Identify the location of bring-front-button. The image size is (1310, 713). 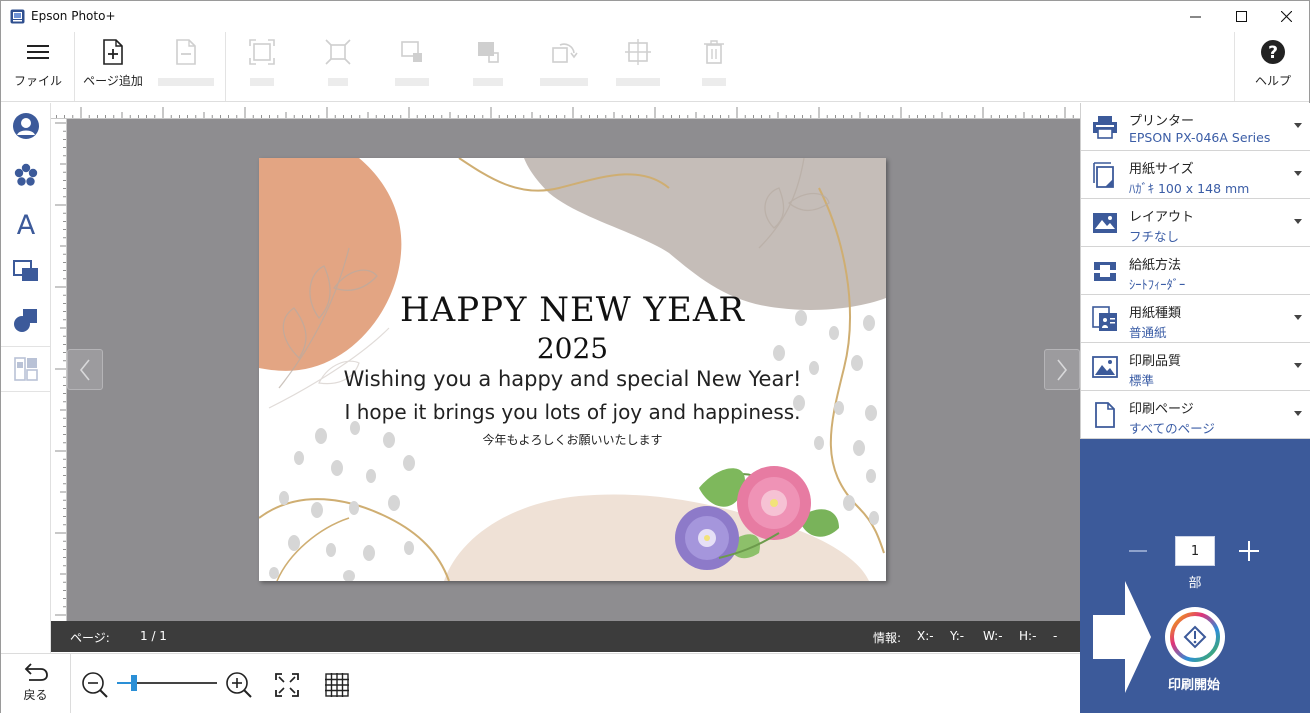
(412, 66).